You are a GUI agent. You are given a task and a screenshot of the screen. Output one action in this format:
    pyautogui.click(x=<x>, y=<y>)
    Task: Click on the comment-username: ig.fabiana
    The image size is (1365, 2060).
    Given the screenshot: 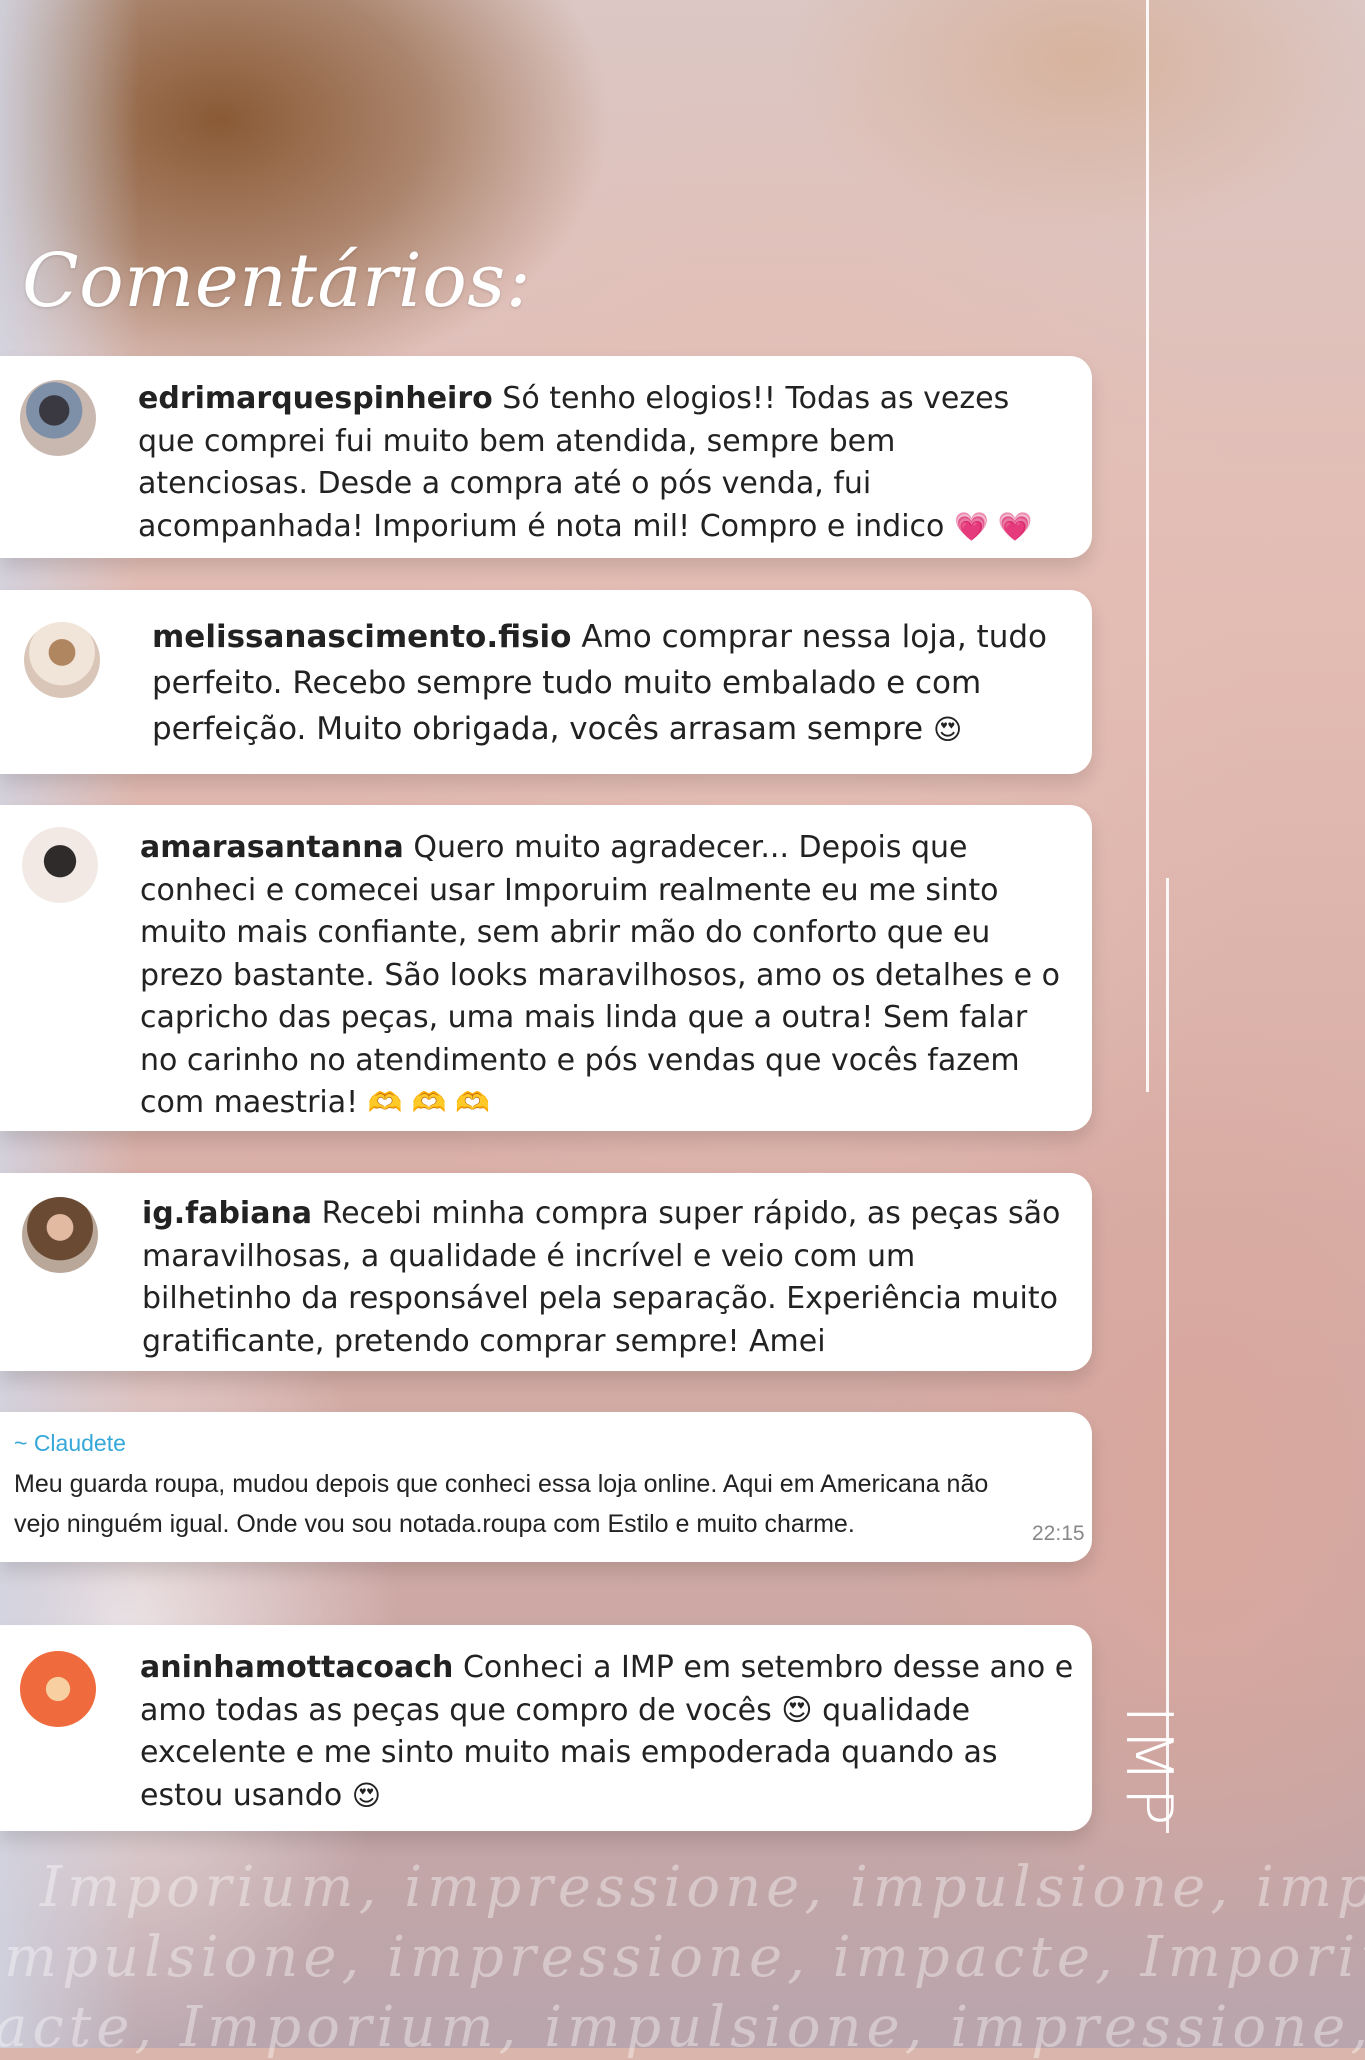 What is the action you would take?
    pyautogui.click(x=227, y=1213)
    